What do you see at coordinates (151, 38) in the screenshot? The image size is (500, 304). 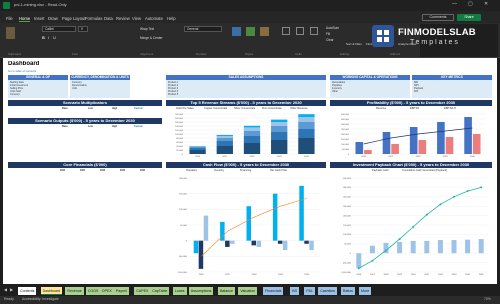 I see `merge-center-button: Merge & Center` at bounding box center [151, 38].